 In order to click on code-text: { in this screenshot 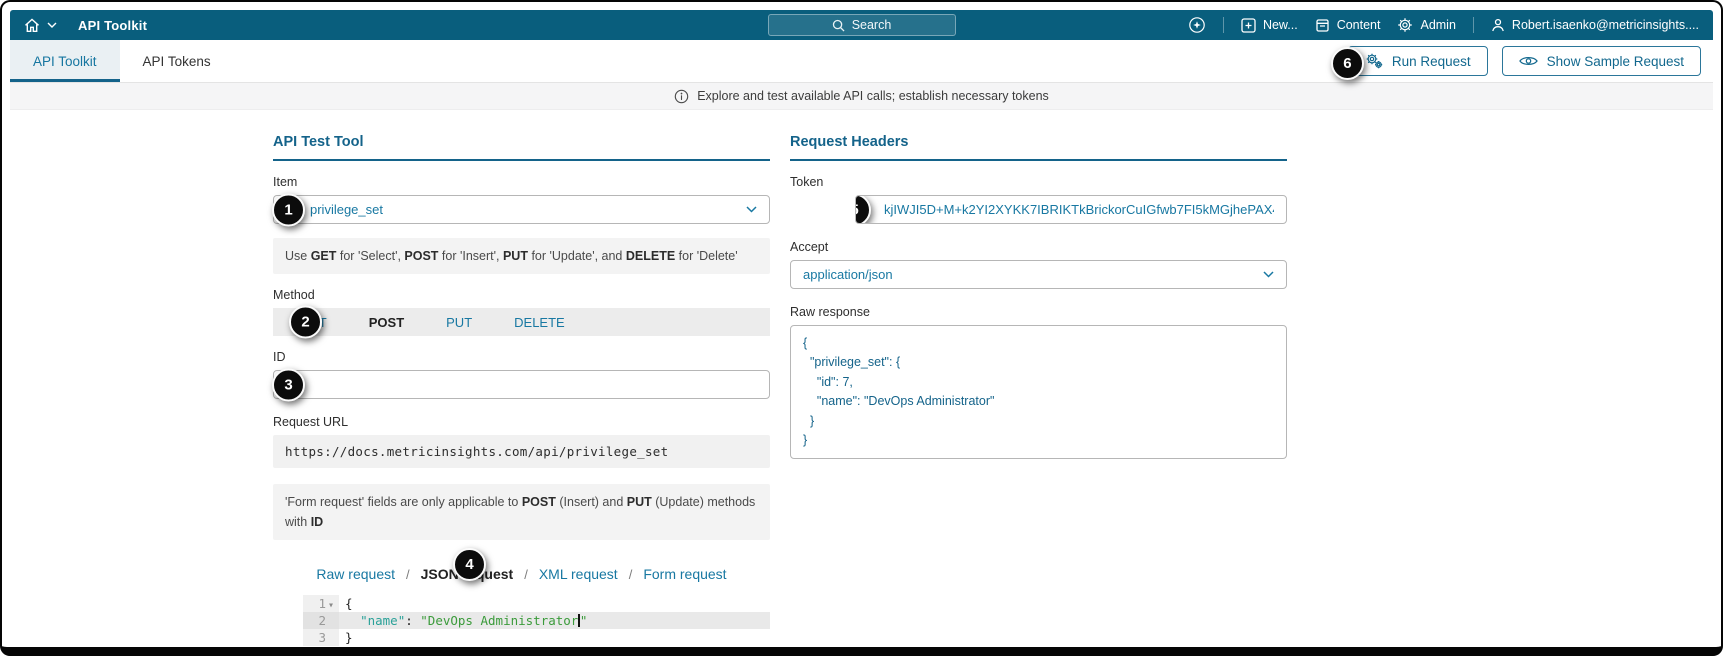, I will do `click(349, 603)`.